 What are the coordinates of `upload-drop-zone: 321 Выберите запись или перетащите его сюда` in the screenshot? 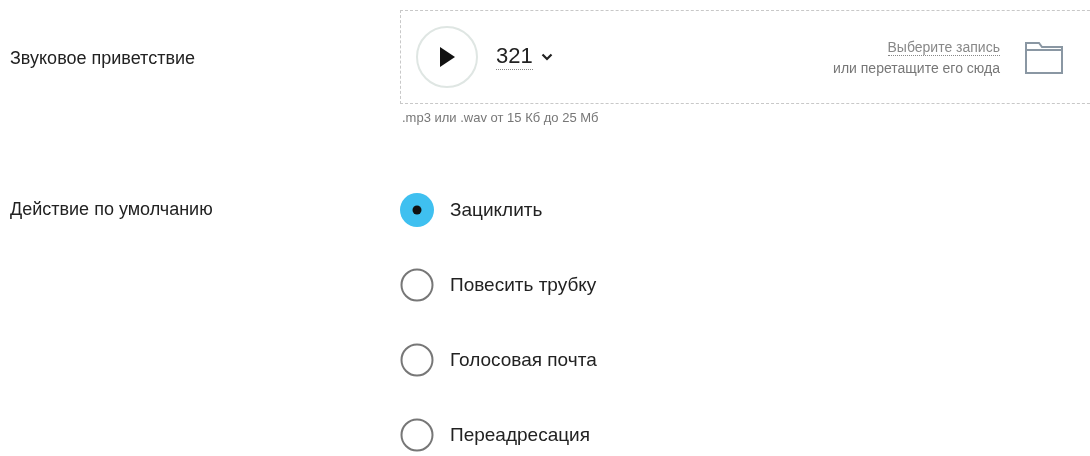 It's located at (745, 57).